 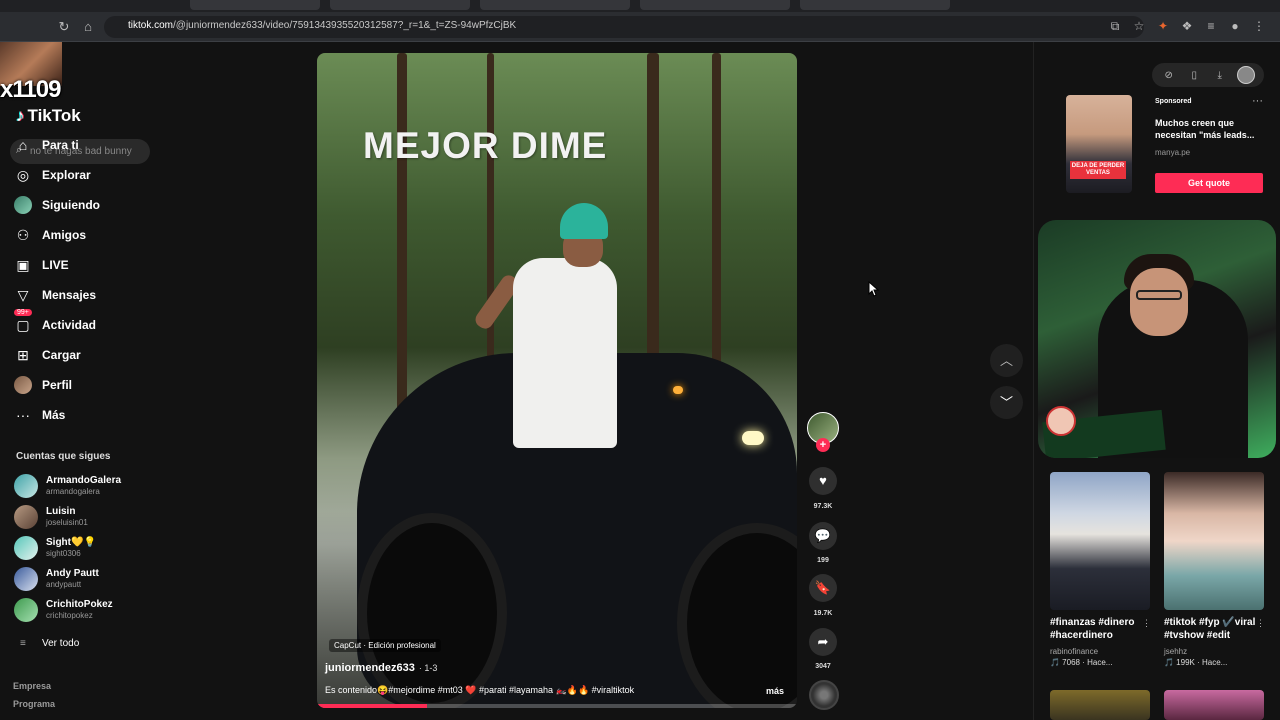 I want to click on video-progress-bar, so click(x=557, y=706).